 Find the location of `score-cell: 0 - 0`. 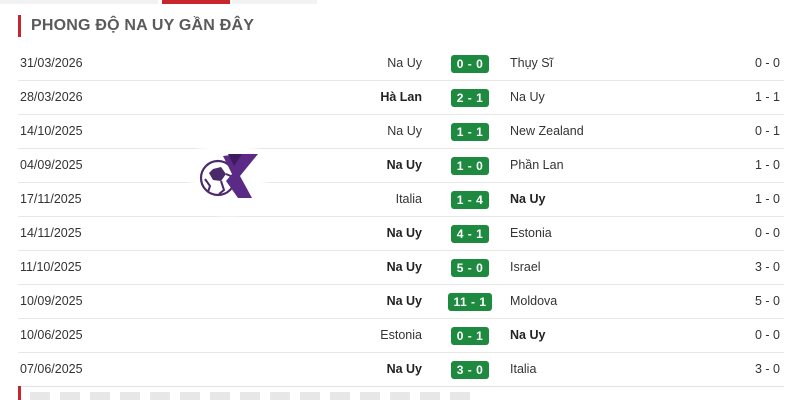

score-cell: 0 - 0 is located at coordinates (470, 63).